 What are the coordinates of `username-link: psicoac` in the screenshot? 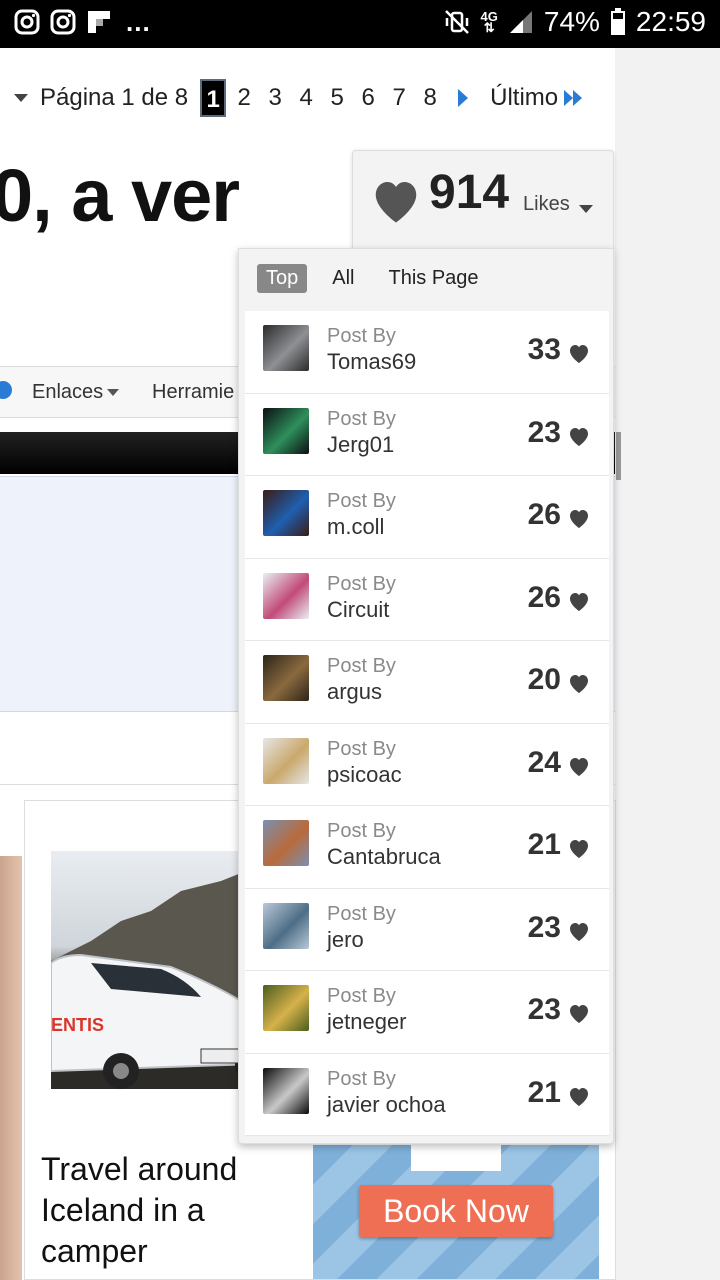 It's located at (364, 775).